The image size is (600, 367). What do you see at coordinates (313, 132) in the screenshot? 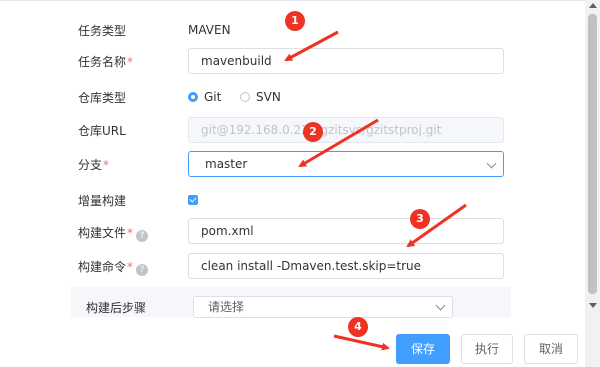
I see `annotation-badge-2: 2` at bounding box center [313, 132].